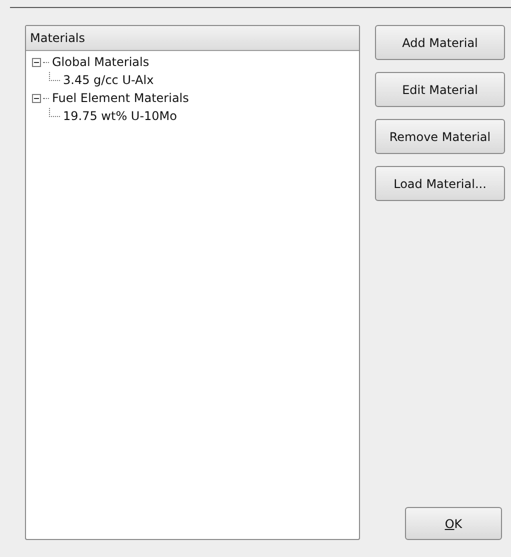  What do you see at coordinates (192, 38) in the screenshot?
I see `column-header: Materials` at bounding box center [192, 38].